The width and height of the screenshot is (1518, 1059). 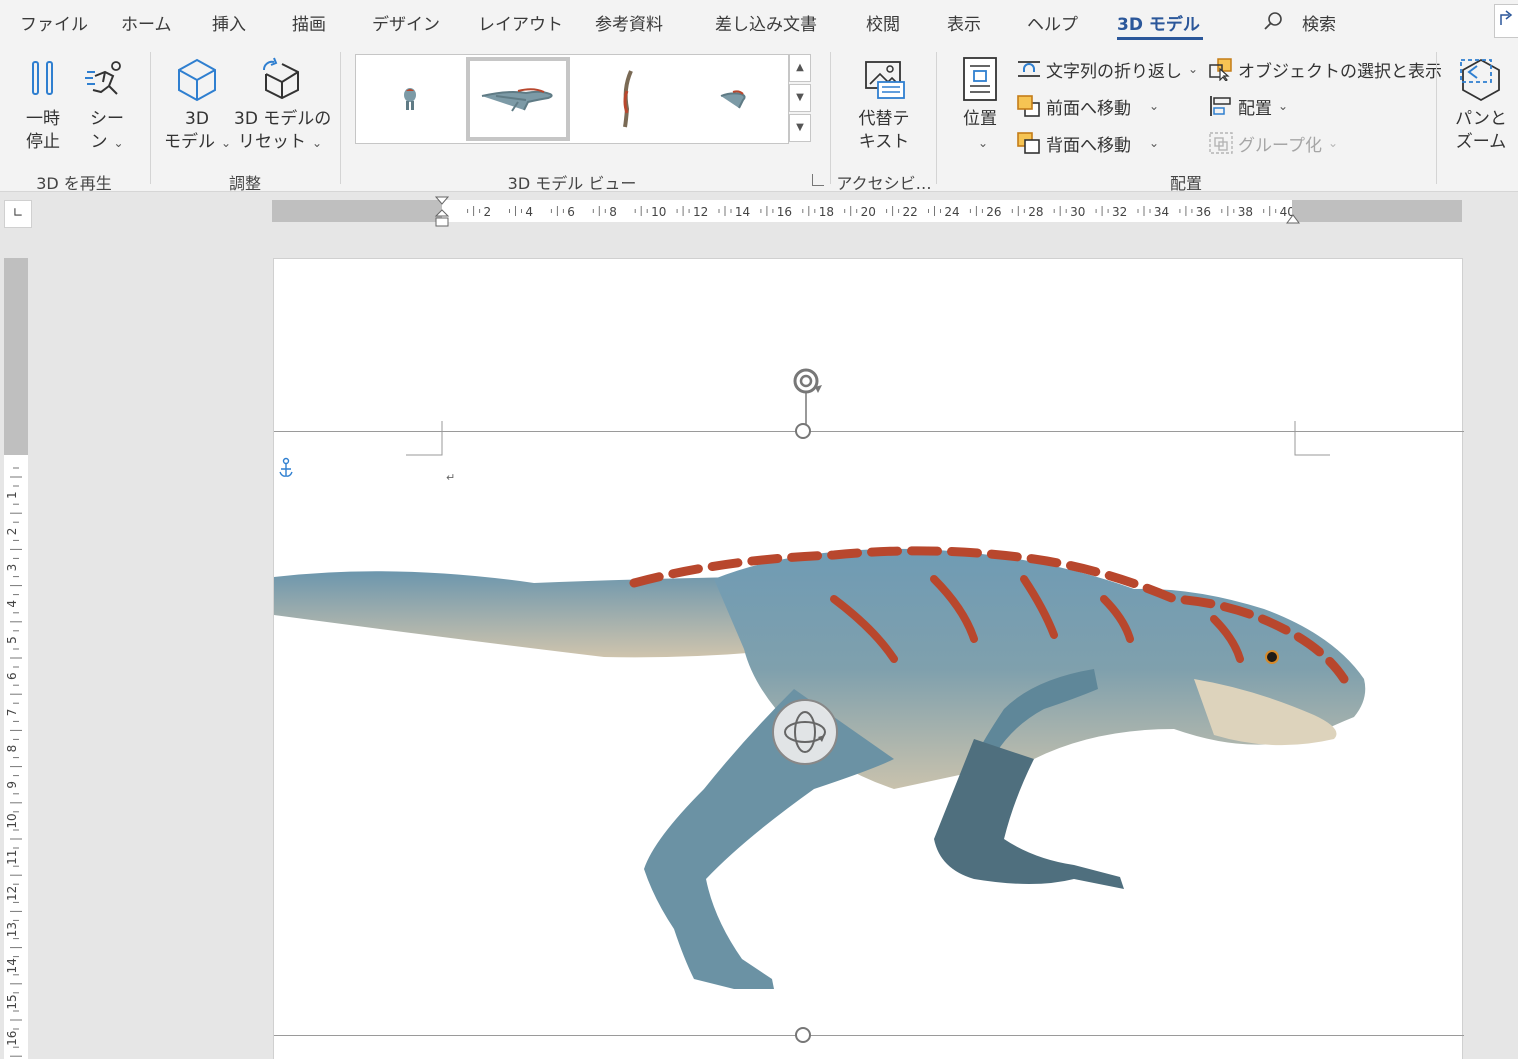 I want to click on ruler-tick-label: 28, so click(x=1035, y=212).